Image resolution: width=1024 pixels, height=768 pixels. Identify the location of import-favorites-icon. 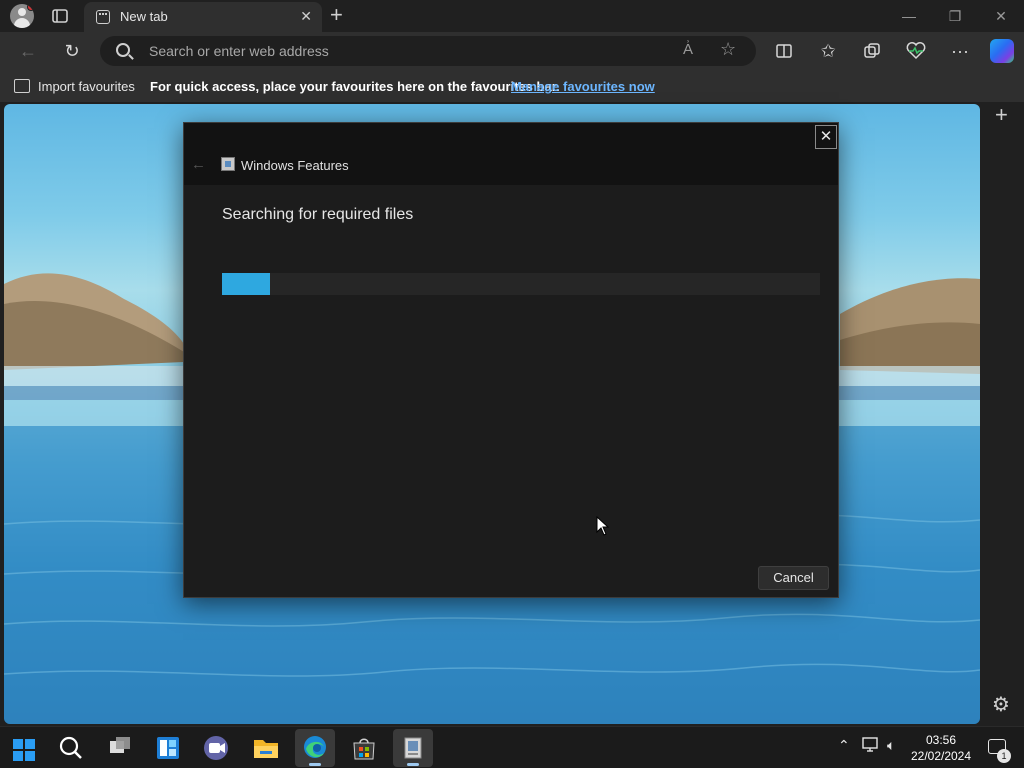
(22, 86).